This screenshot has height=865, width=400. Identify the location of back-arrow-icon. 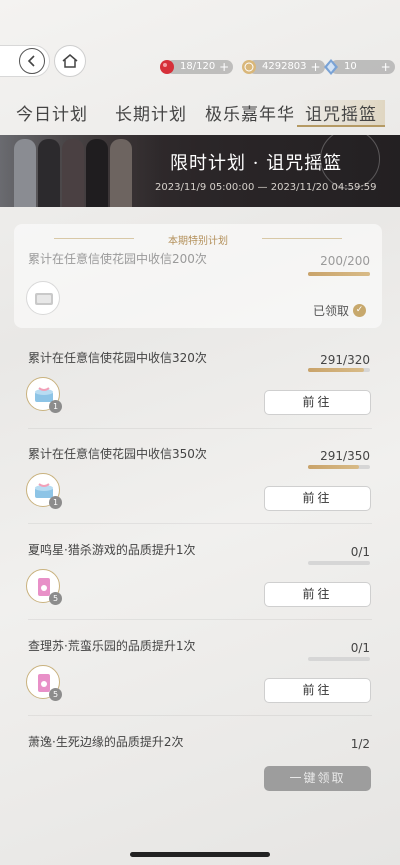
(32, 61).